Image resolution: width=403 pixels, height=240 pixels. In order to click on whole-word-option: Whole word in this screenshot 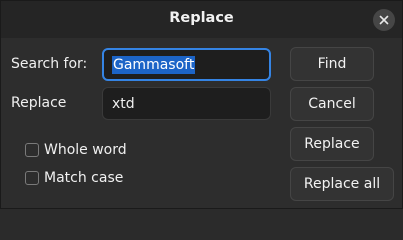, I will do `click(76, 150)`.